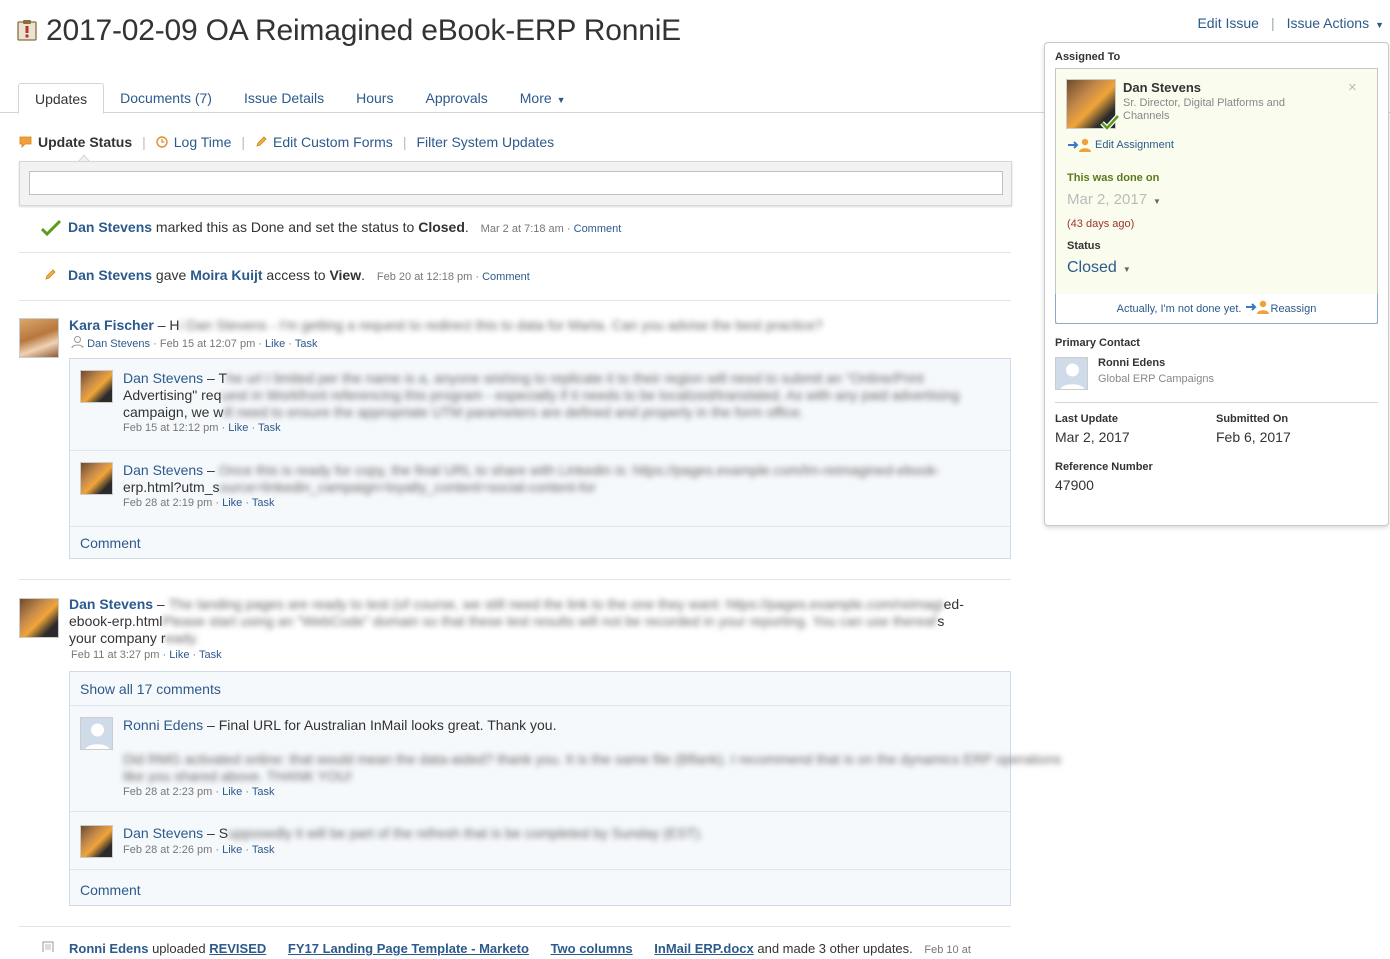 The width and height of the screenshot is (1390, 959). Describe the element at coordinates (202, 428) in the screenshot. I see `reply-meta: Feb 15 at 12:12 pm · Like · Task` at that location.